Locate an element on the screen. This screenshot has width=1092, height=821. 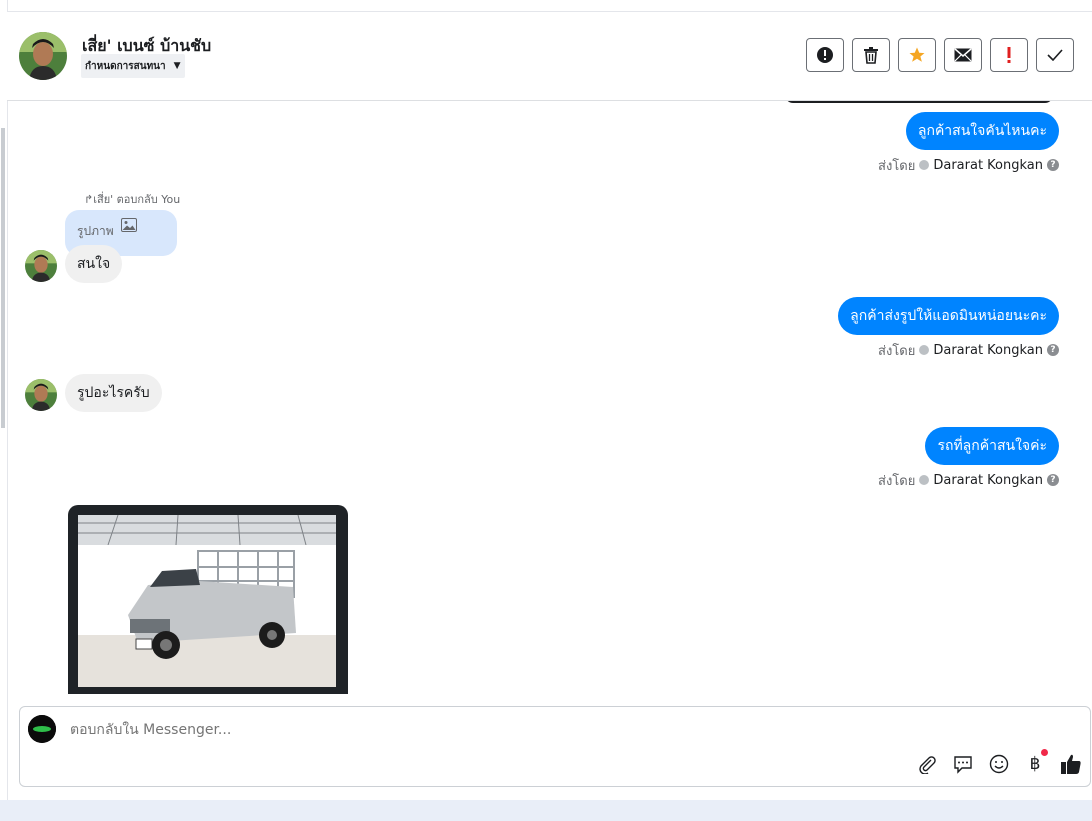
header-actions is located at coordinates (940, 55).